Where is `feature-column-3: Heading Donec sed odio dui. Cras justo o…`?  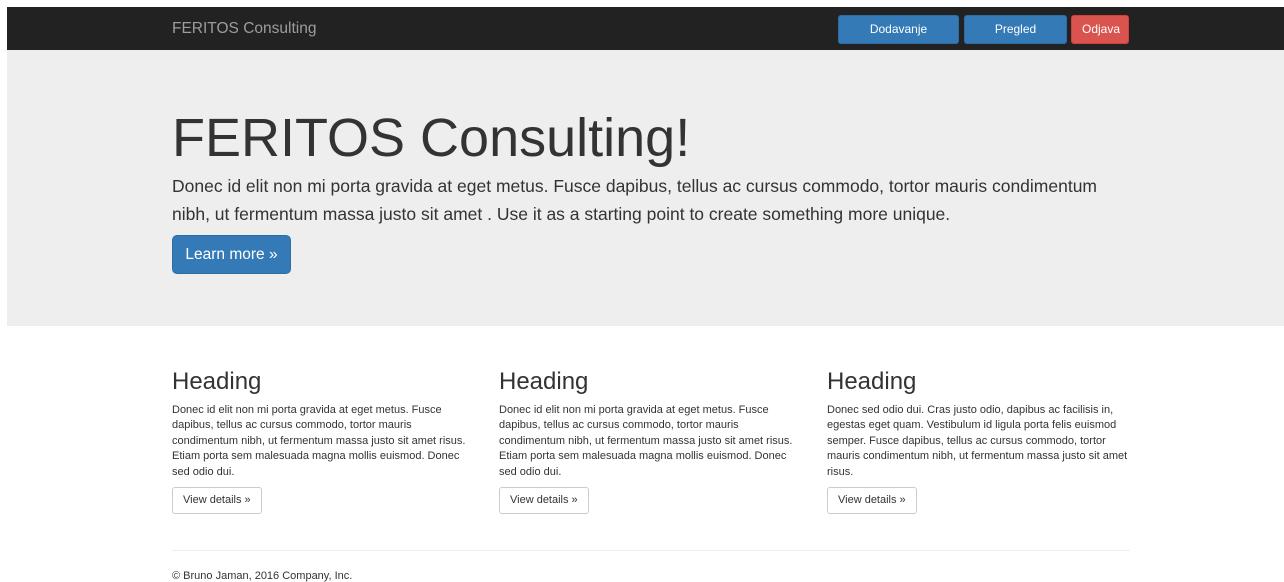 feature-column-3: Heading Donec sed odio dui. Cras justo o… is located at coordinates (979, 440).